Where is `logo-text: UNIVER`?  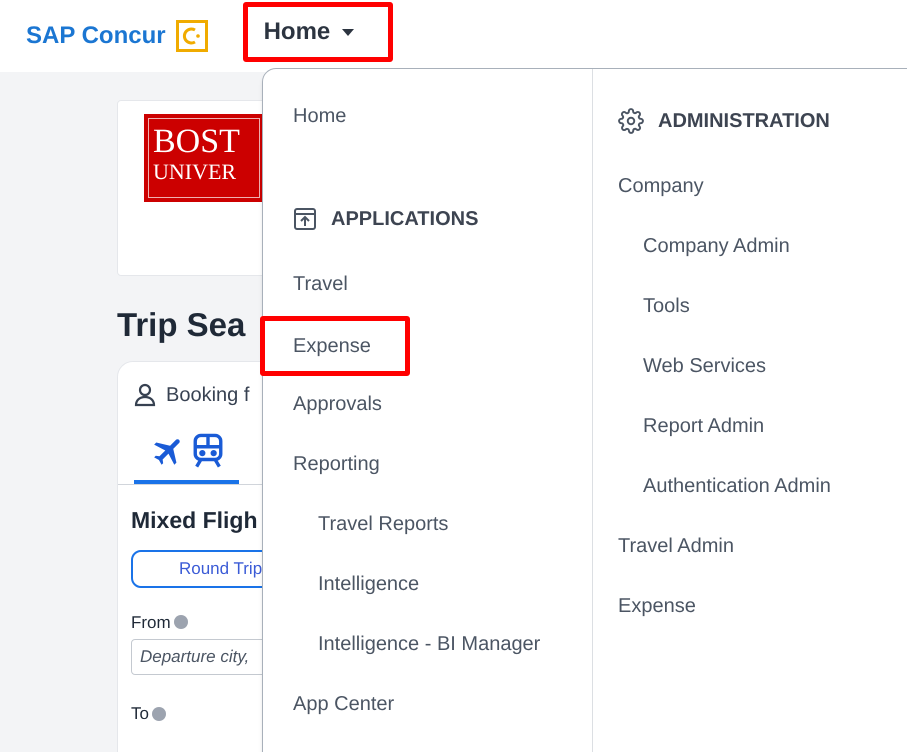 logo-text: UNIVER is located at coordinates (195, 172).